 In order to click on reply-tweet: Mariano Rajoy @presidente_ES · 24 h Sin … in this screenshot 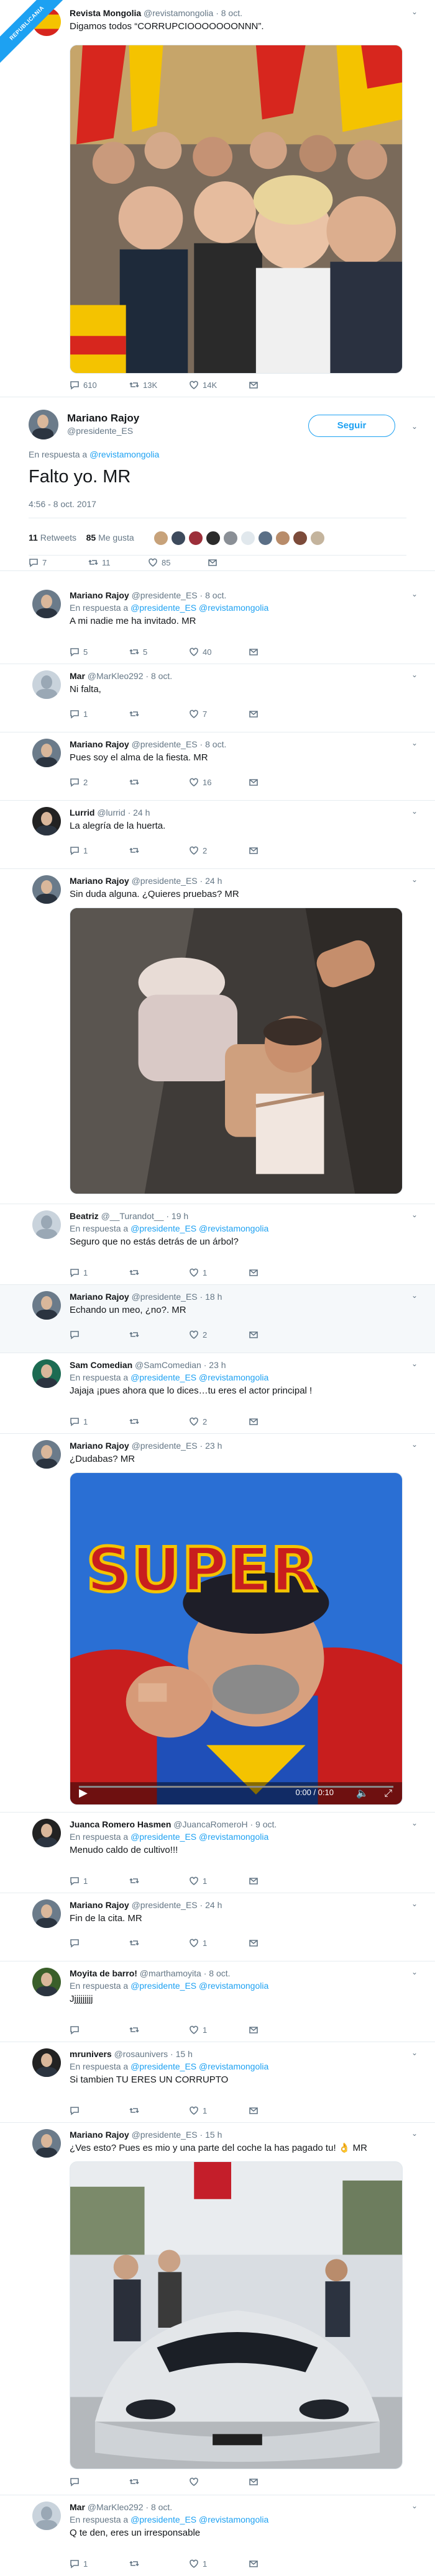, I will do `click(217, 1036)`.